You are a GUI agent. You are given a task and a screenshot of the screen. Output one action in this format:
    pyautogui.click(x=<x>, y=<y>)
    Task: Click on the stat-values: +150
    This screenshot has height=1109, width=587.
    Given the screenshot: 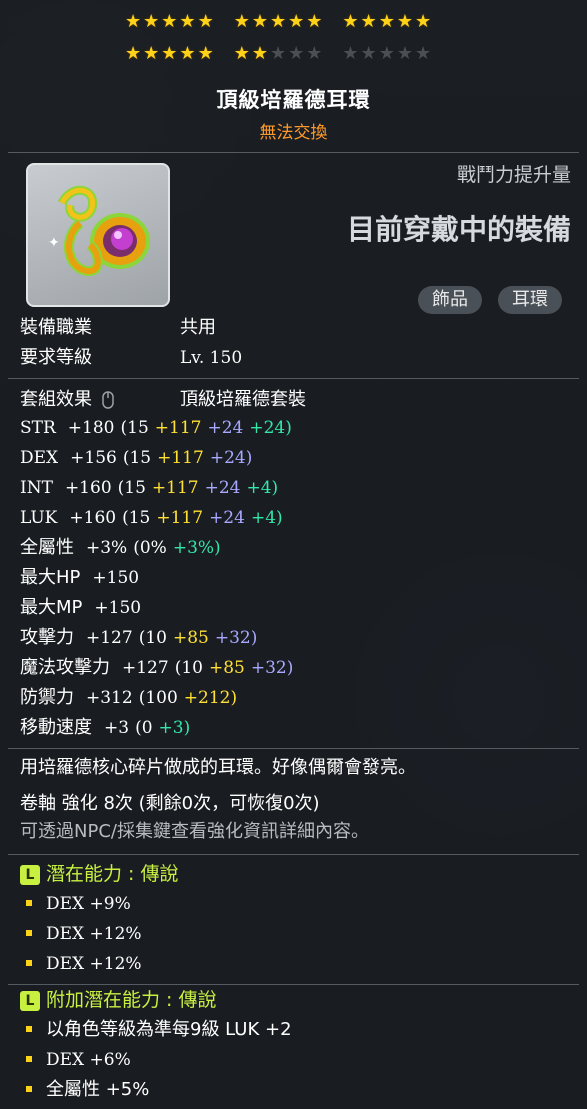 What is the action you would take?
    pyautogui.click(x=118, y=578)
    